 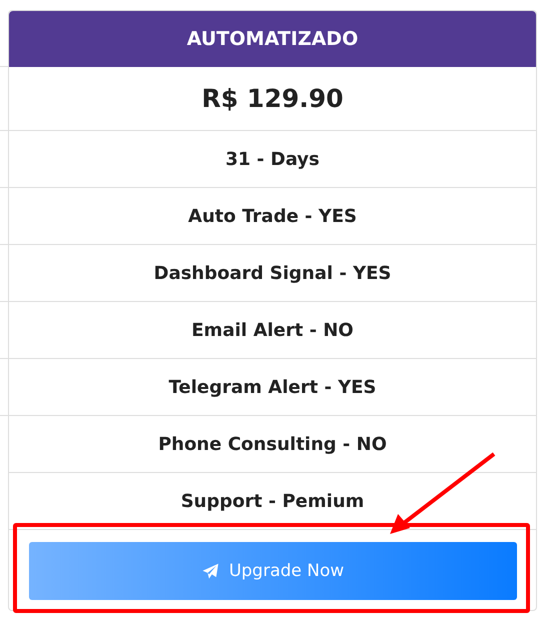 I want to click on upgrade-button: Upgrade Now, so click(x=273, y=571).